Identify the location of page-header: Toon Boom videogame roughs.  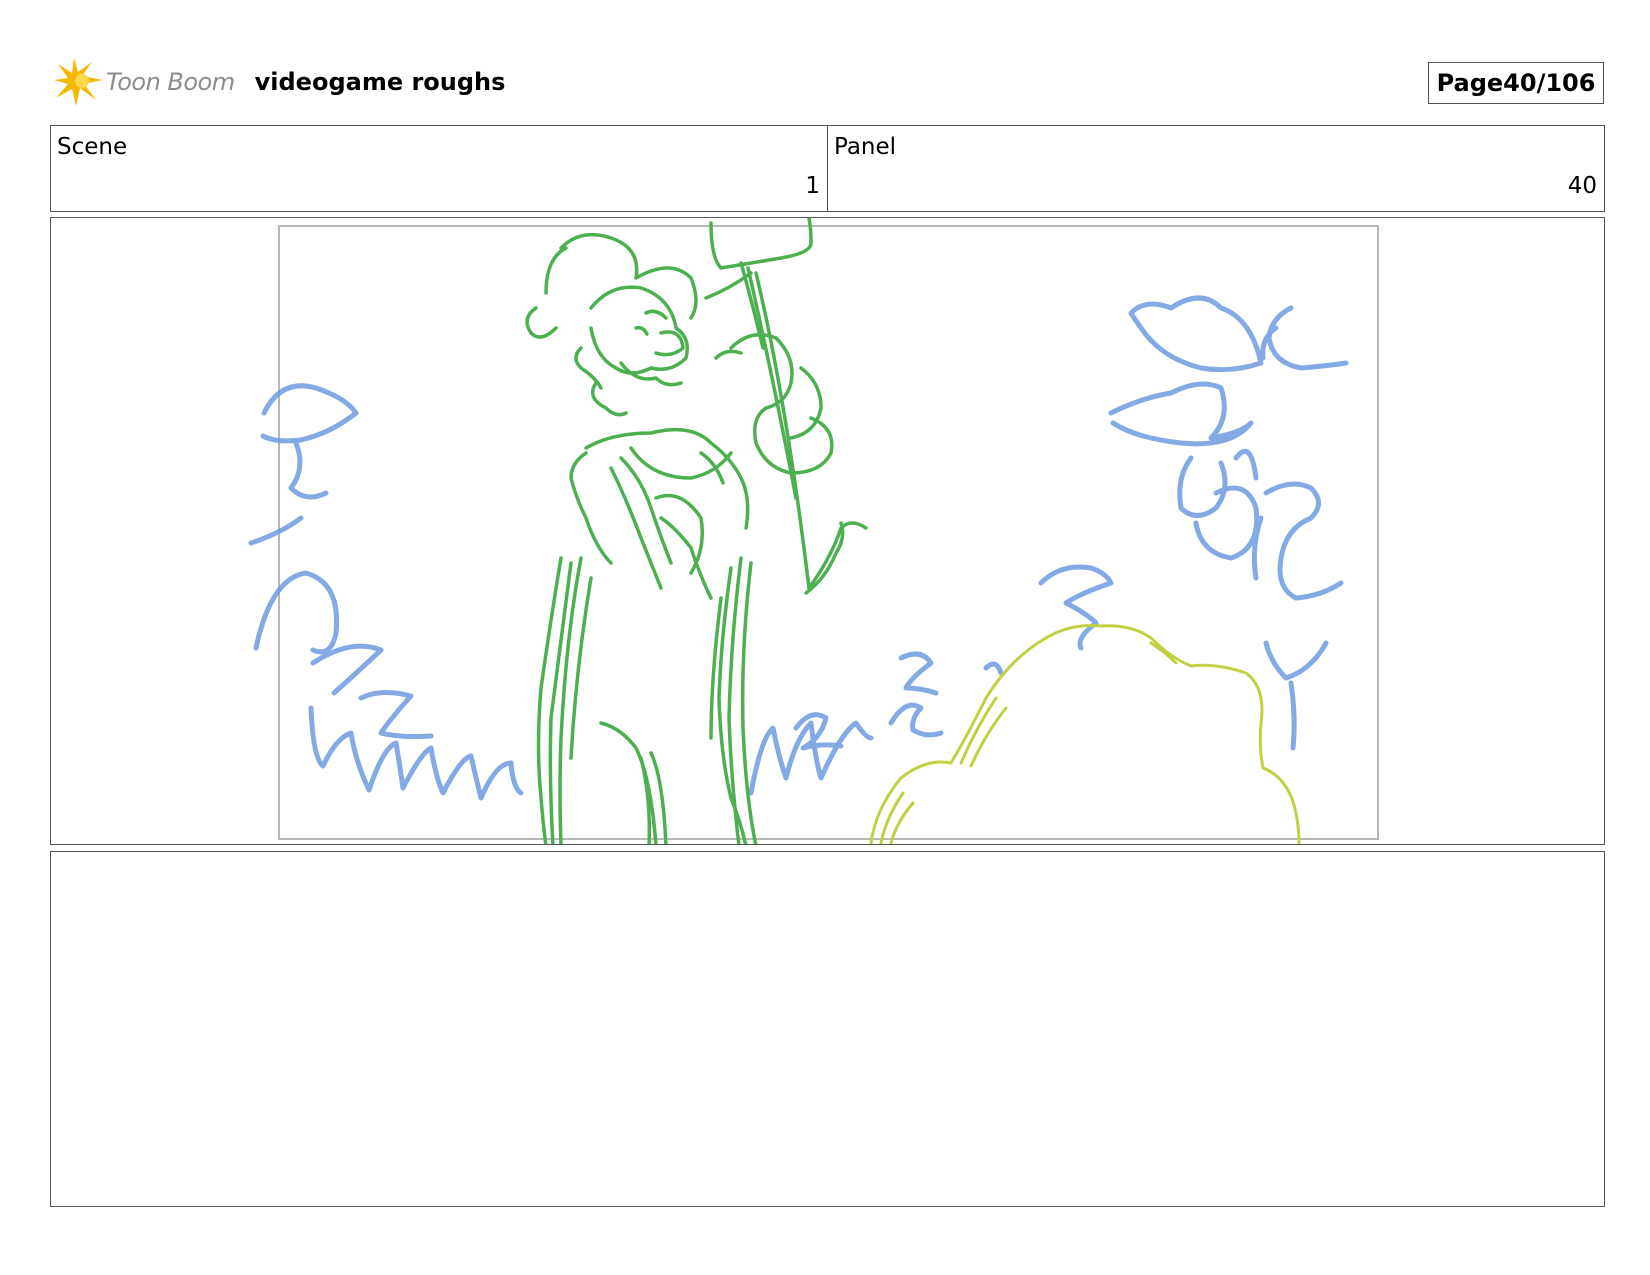
(278, 82).